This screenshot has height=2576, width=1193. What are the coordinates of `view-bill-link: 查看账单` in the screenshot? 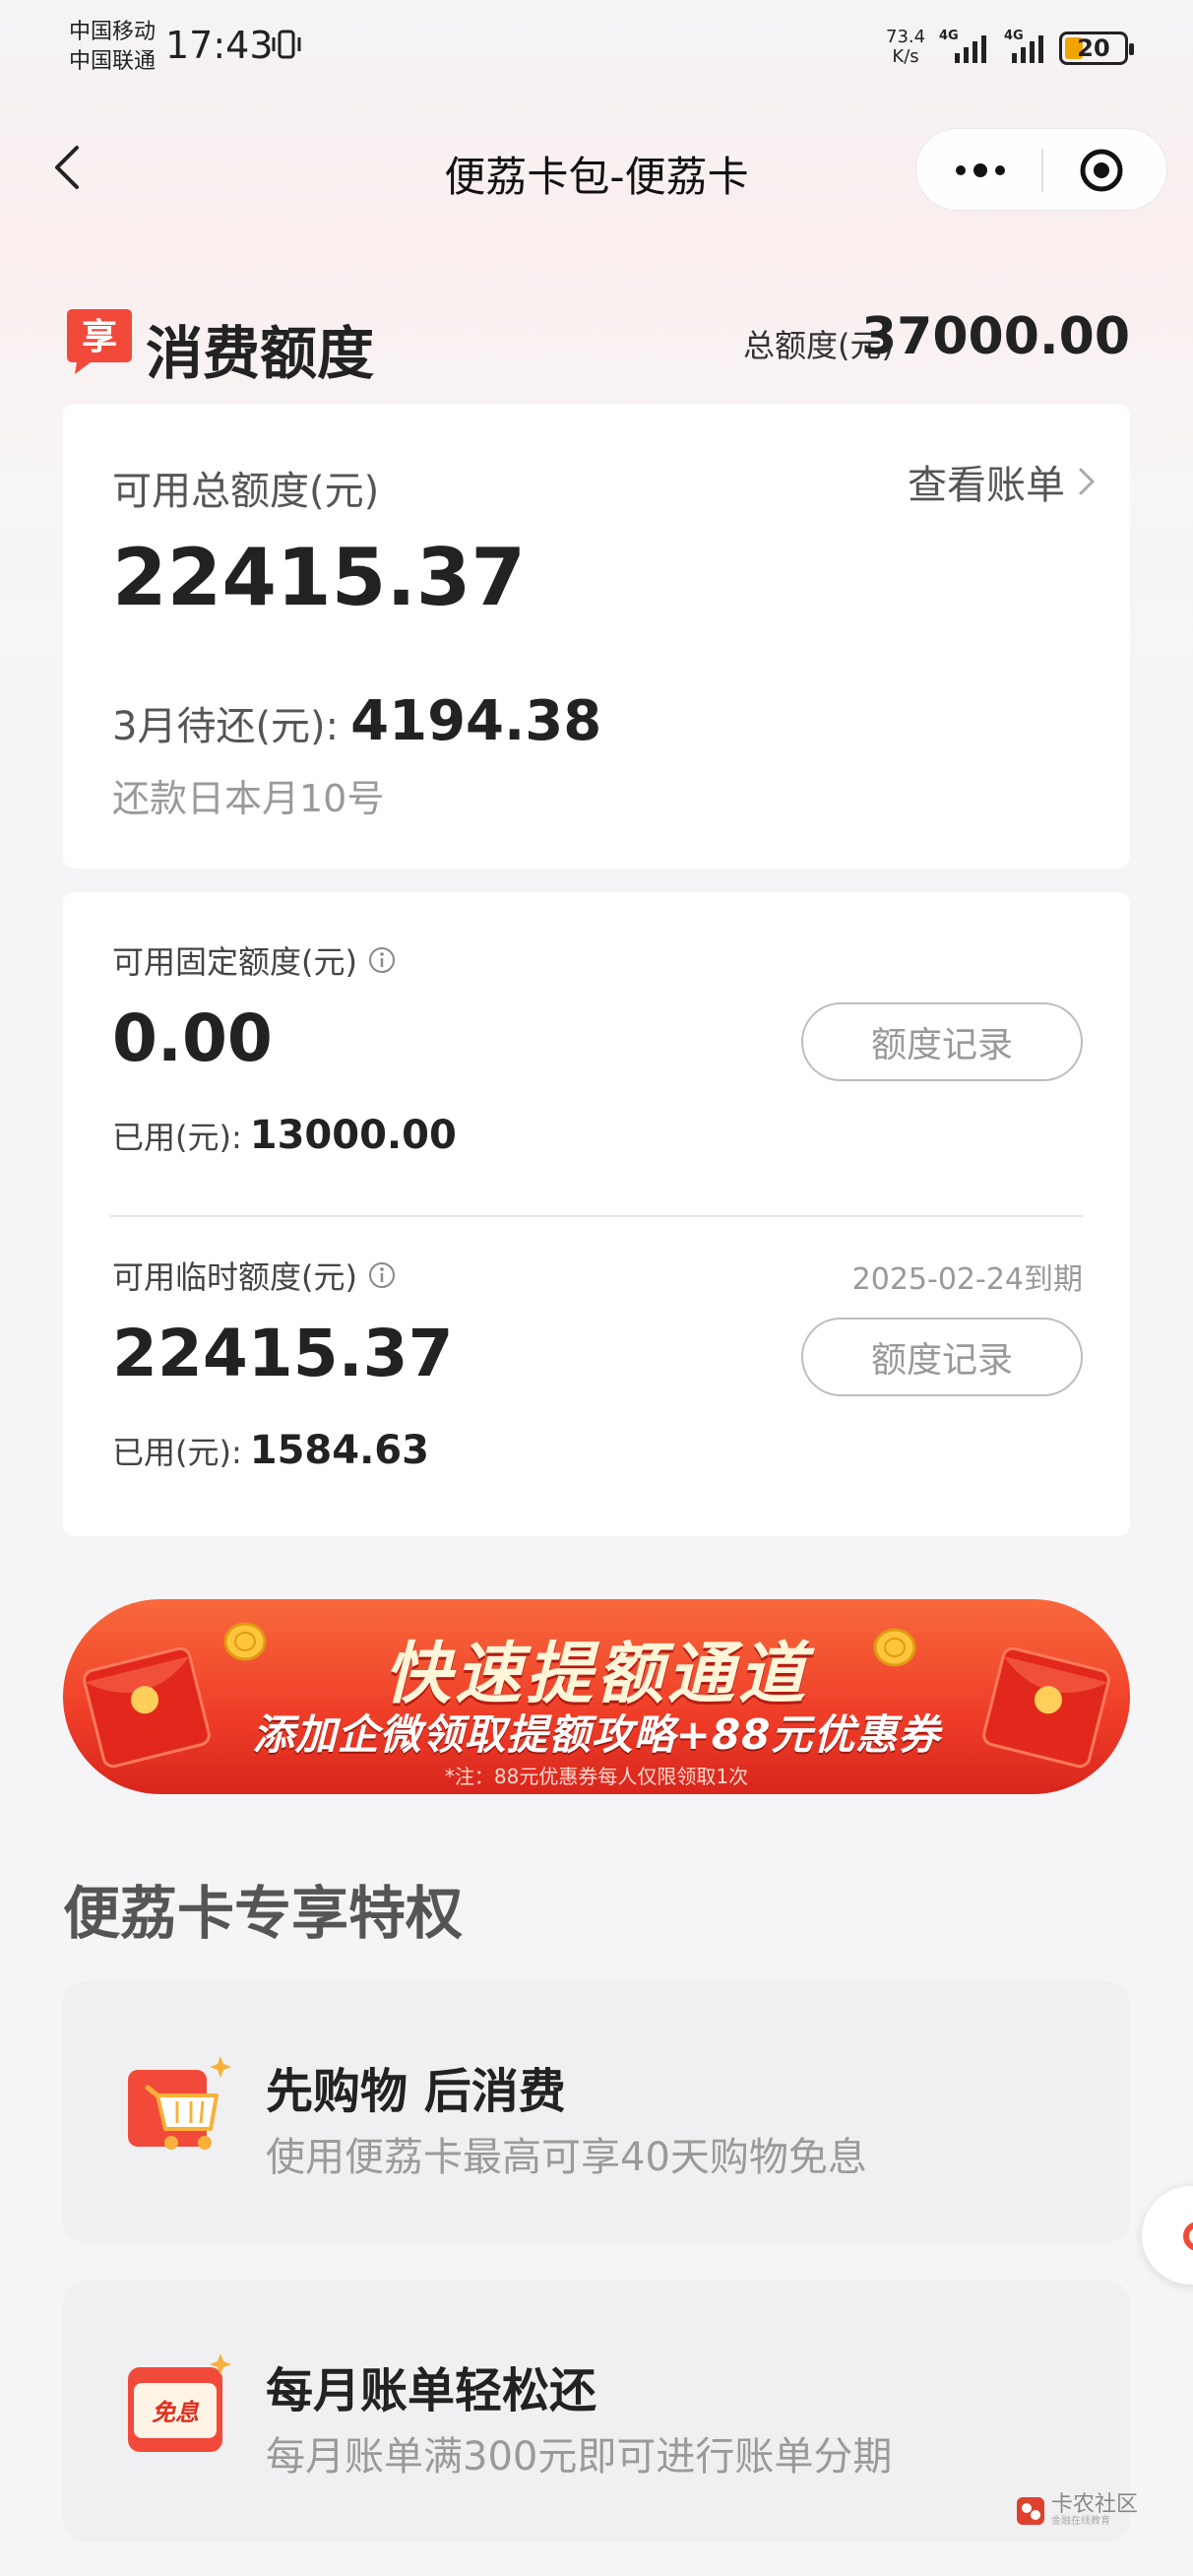 It's located at (1004, 481).